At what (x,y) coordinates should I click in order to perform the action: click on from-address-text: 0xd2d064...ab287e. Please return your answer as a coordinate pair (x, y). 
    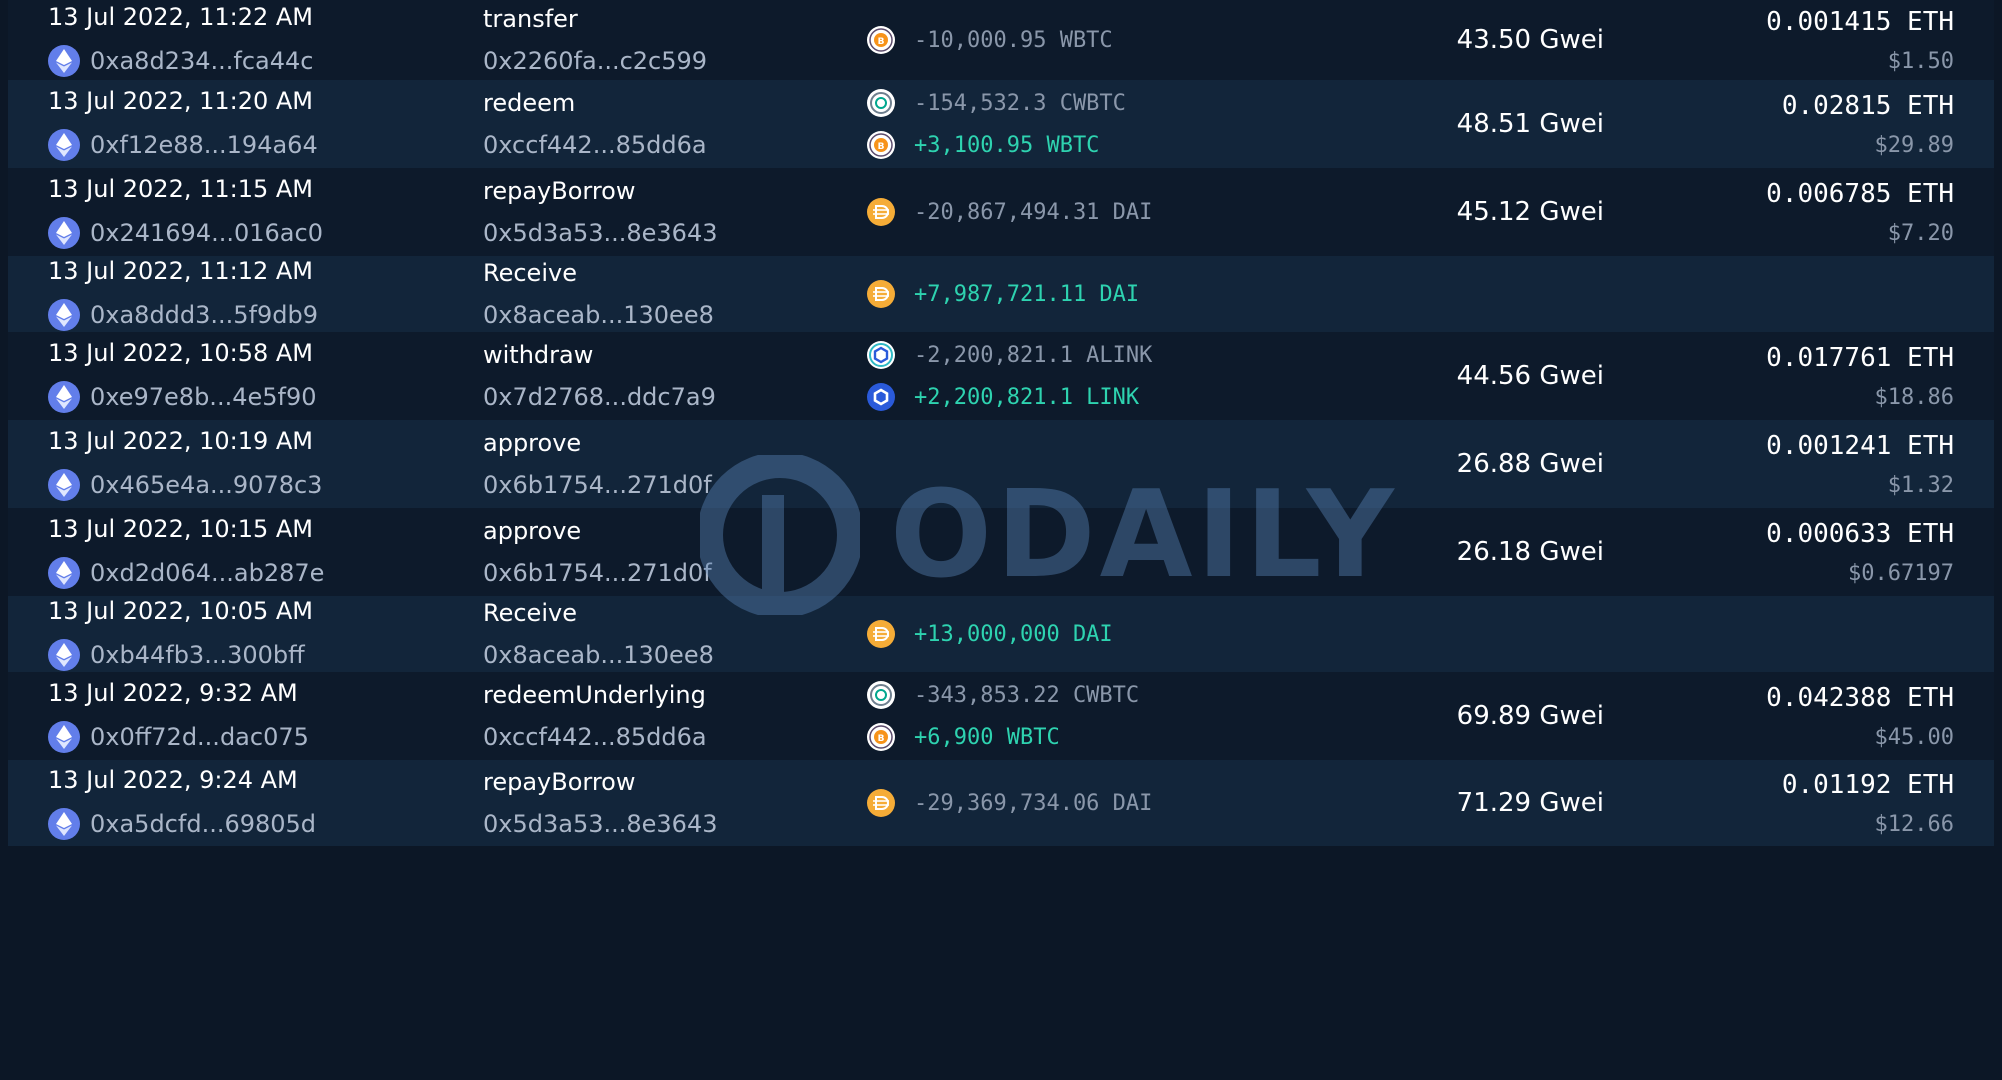
    Looking at the image, I should click on (207, 573).